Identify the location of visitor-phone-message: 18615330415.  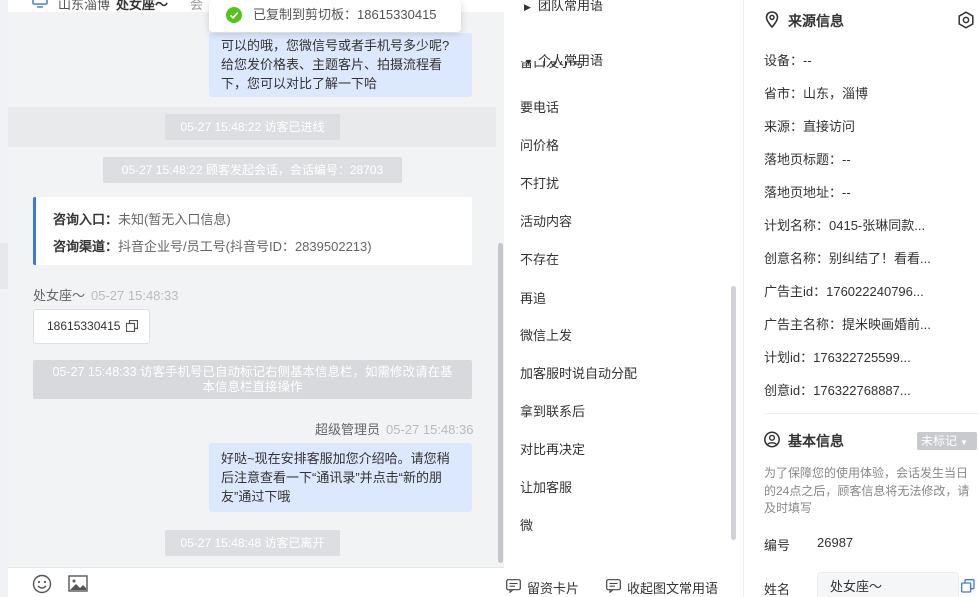
(91, 326).